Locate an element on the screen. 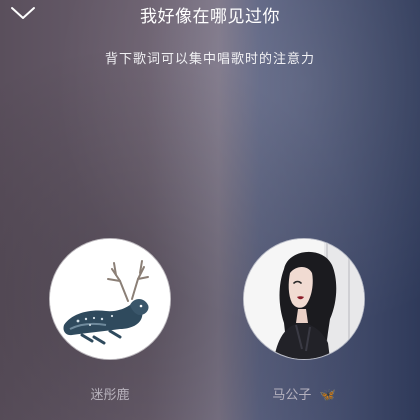 The image size is (420, 420). girl-portrait-avatar is located at coordinates (304, 299).